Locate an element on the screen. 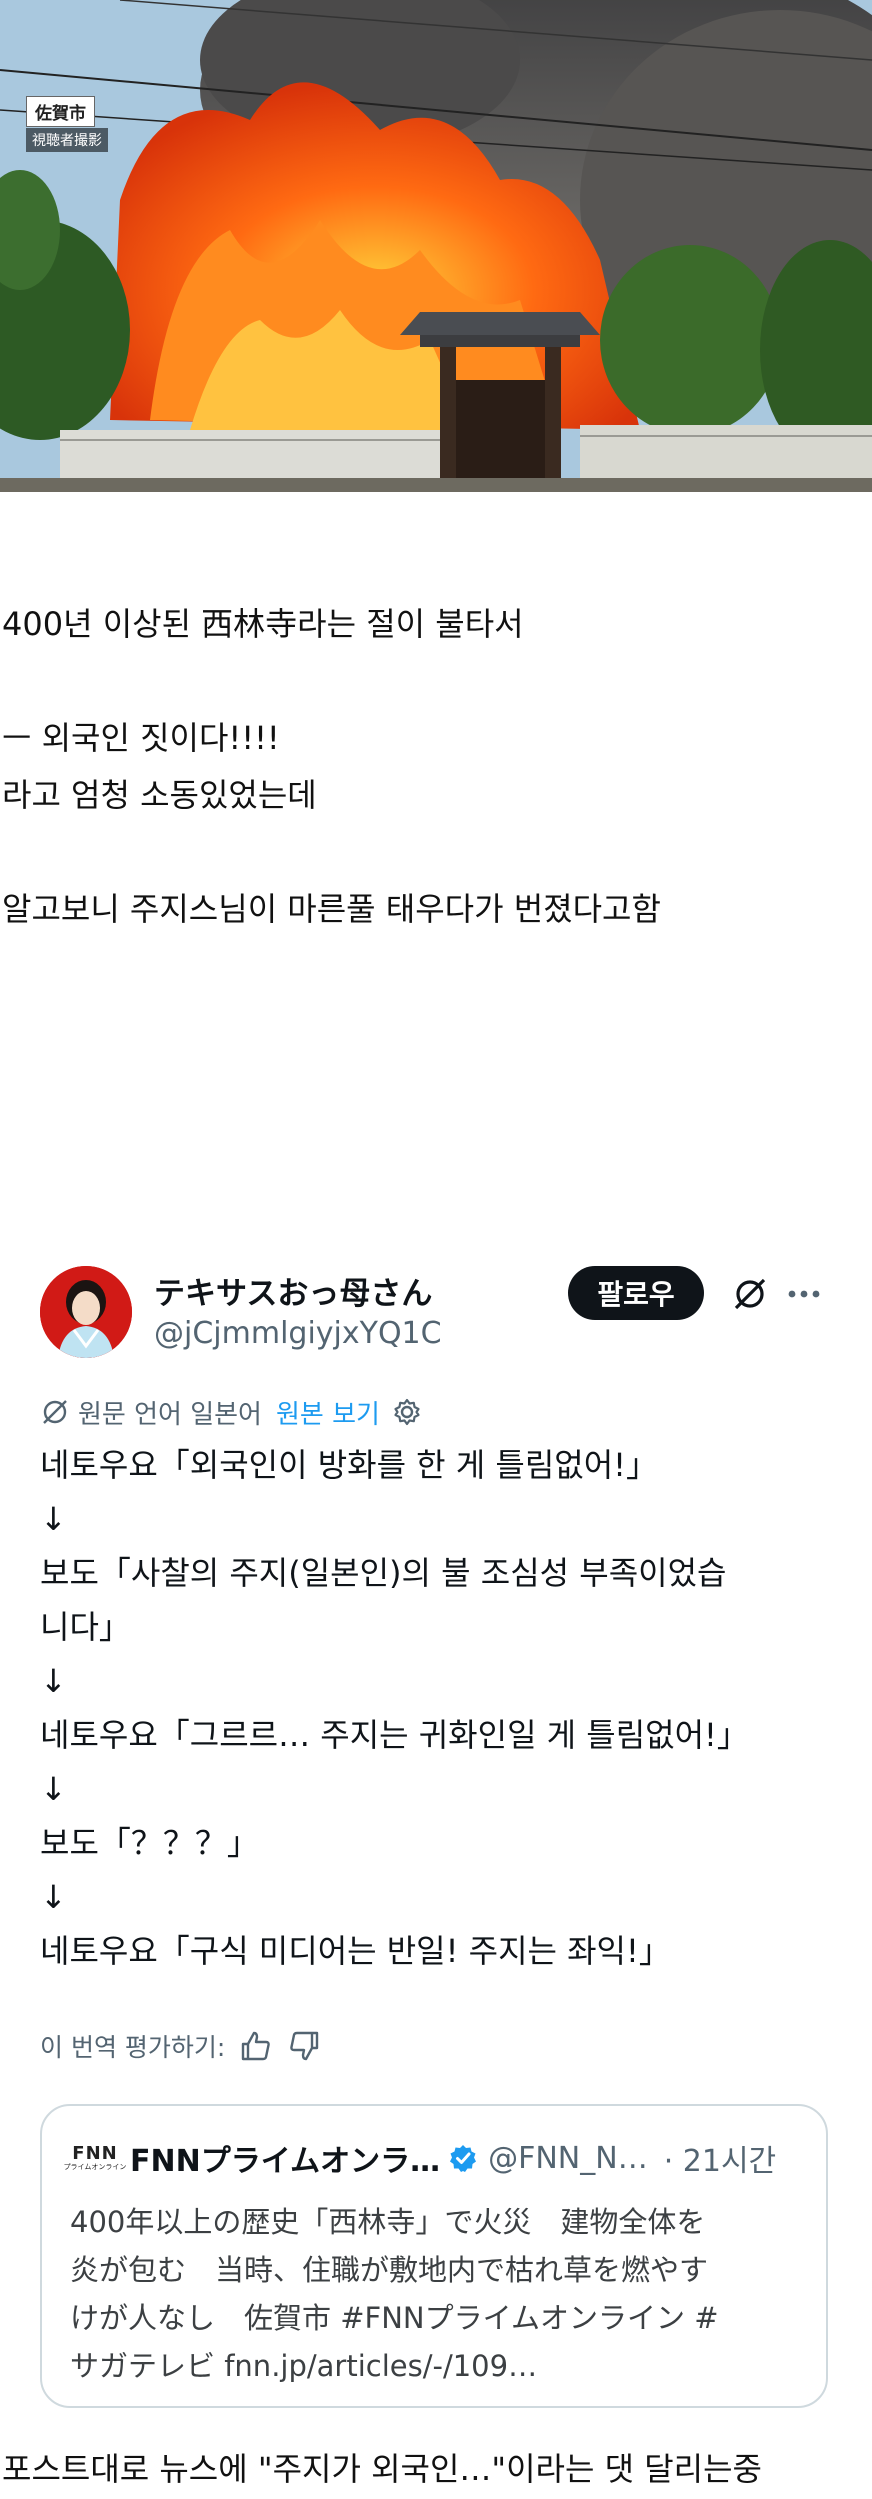 The width and height of the screenshot is (872, 2499). post-line: 라고 엄청 소동있었는데 is located at coordinates (159, 795).